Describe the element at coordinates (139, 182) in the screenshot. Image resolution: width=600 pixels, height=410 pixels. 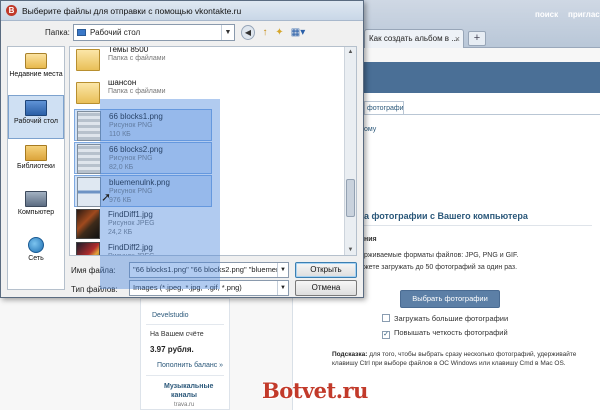
I see `file-name: bluemenulnk.png` at that location.